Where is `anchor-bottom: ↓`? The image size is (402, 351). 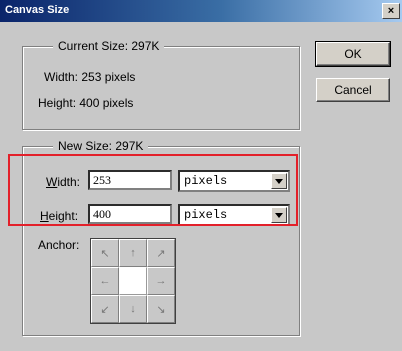
anchor-bottom: ↓ is located at coordinates (133, 309).